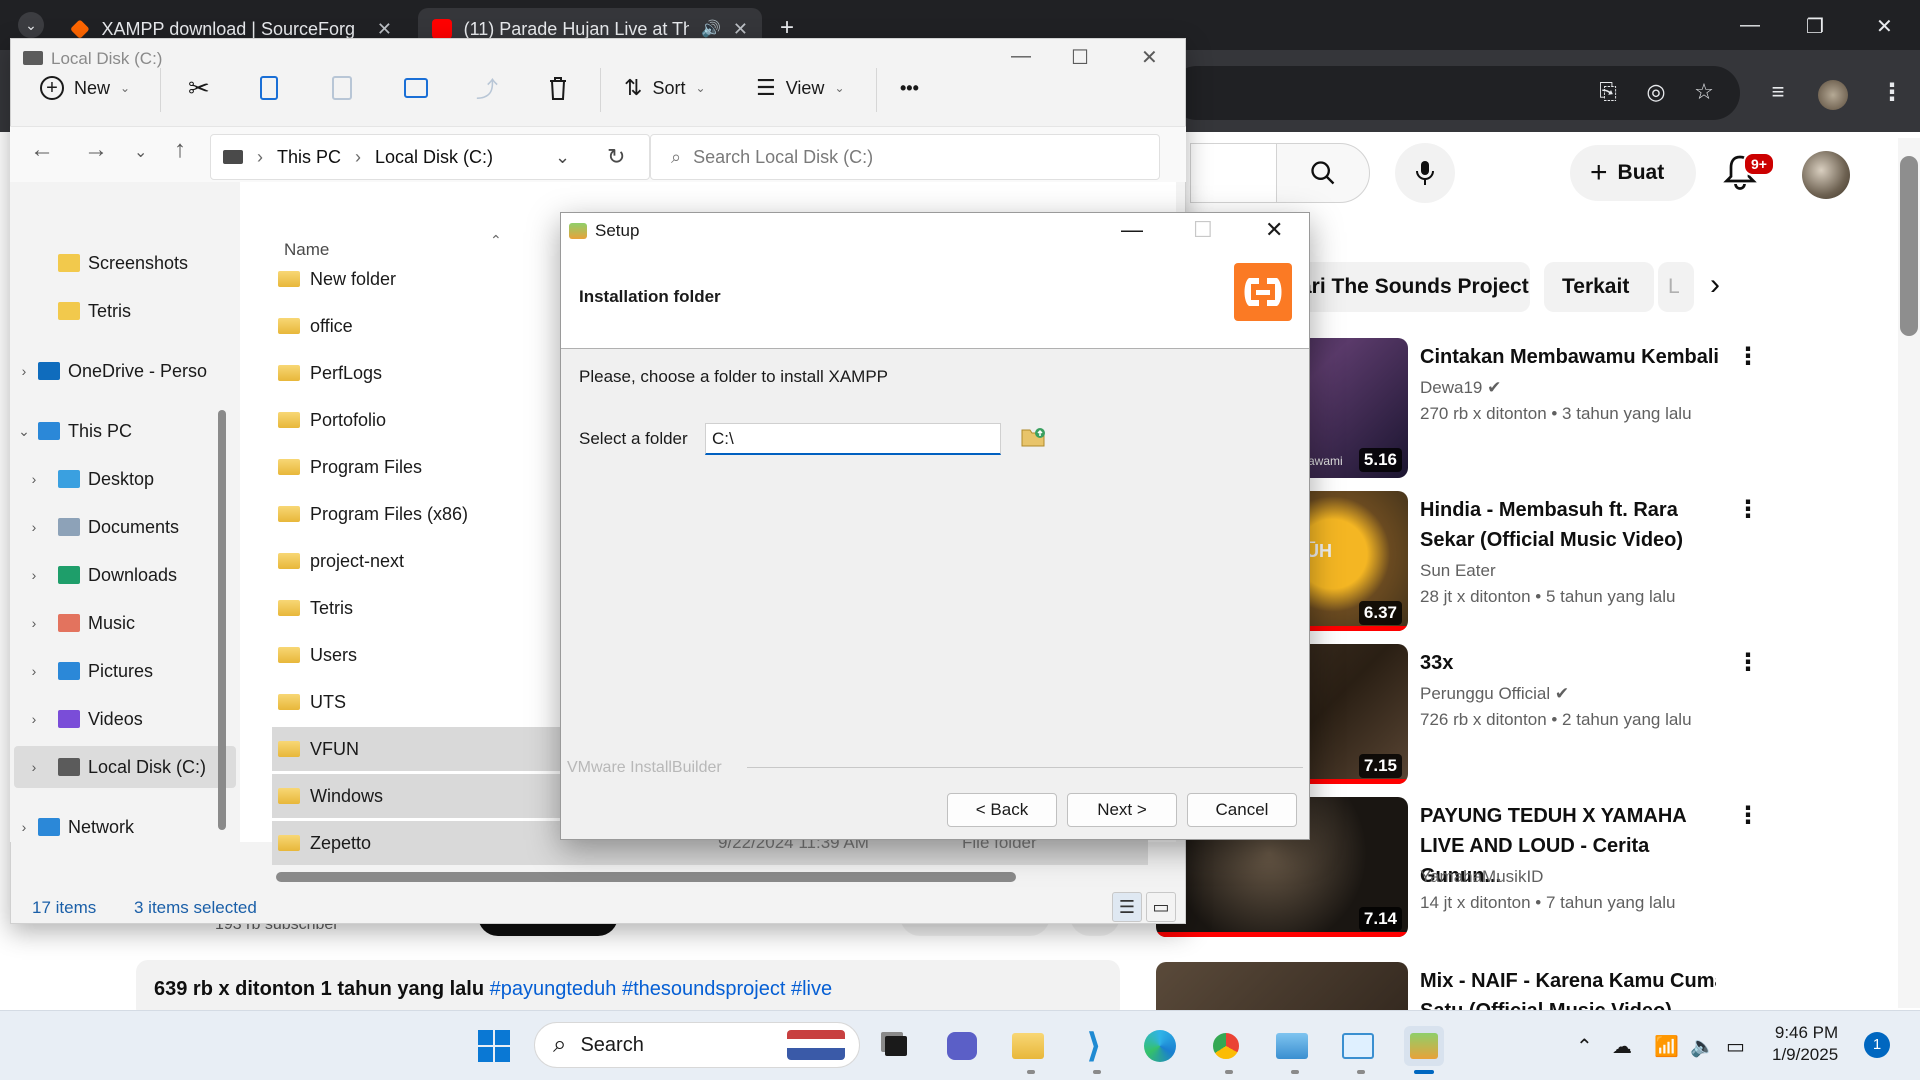  Describe the element at coordinates (1815, 26) in the screenshot. I see `browser-restore-button: ❐` at that location.